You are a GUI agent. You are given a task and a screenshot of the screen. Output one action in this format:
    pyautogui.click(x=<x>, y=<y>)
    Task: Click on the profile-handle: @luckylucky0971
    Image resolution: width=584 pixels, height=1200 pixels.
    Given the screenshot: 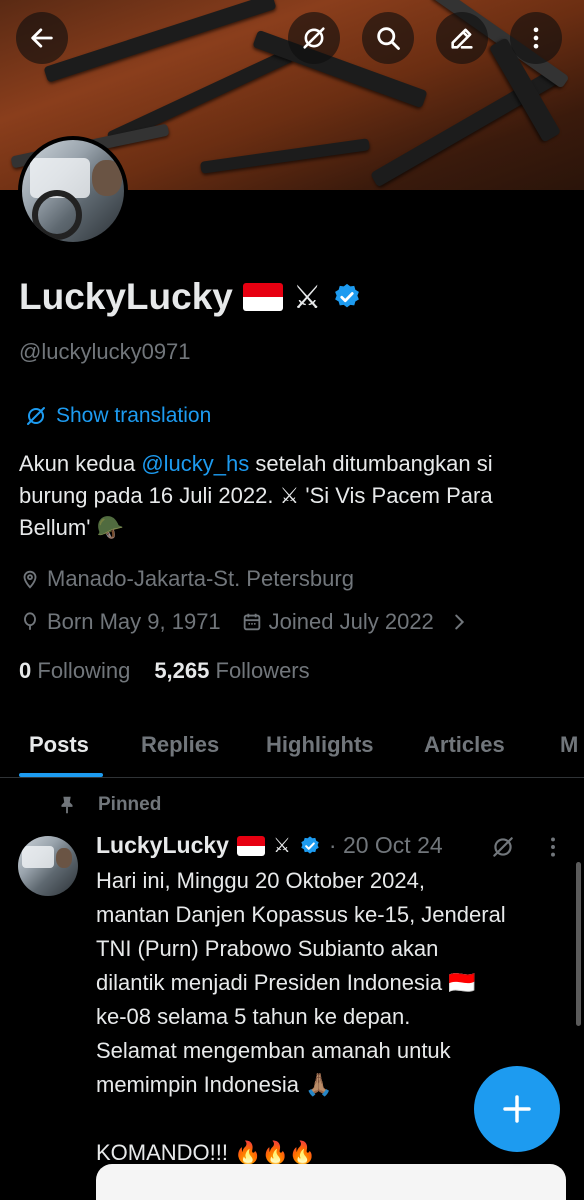 What is the action you would take?
    pyautogui.click(x=105, y=351)
    